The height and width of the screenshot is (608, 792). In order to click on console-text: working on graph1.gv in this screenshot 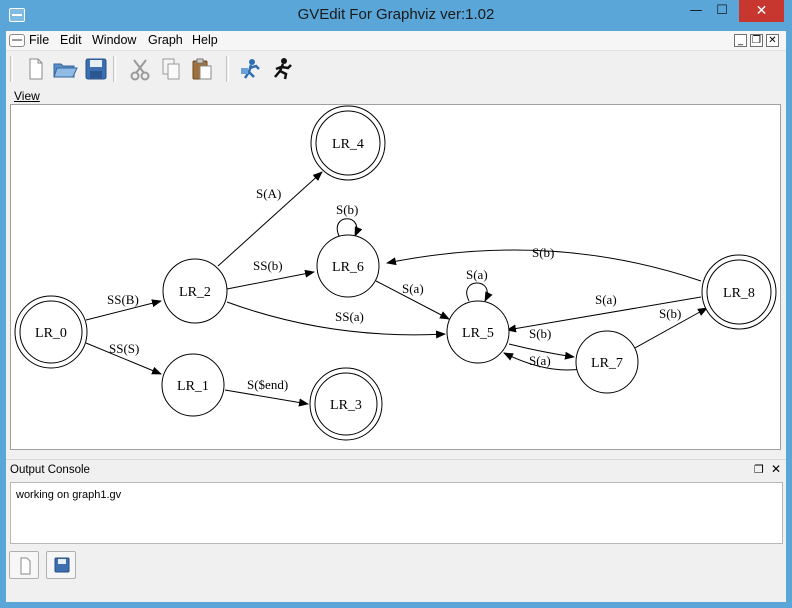, I will do `click(69, 495)`.